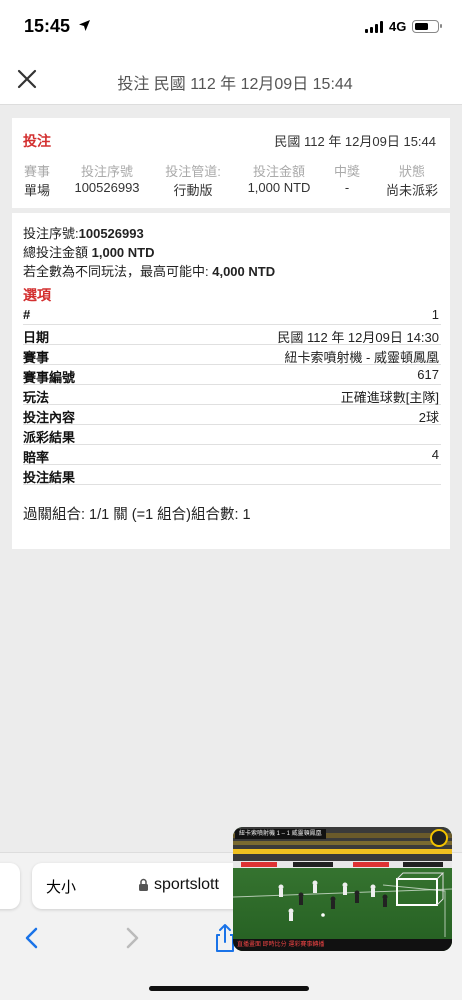 This screenshot has width=462, height=1000. Describe the element at coordinates (186, 884) in the screenshot. I see `url-text: sportslott` at that location.